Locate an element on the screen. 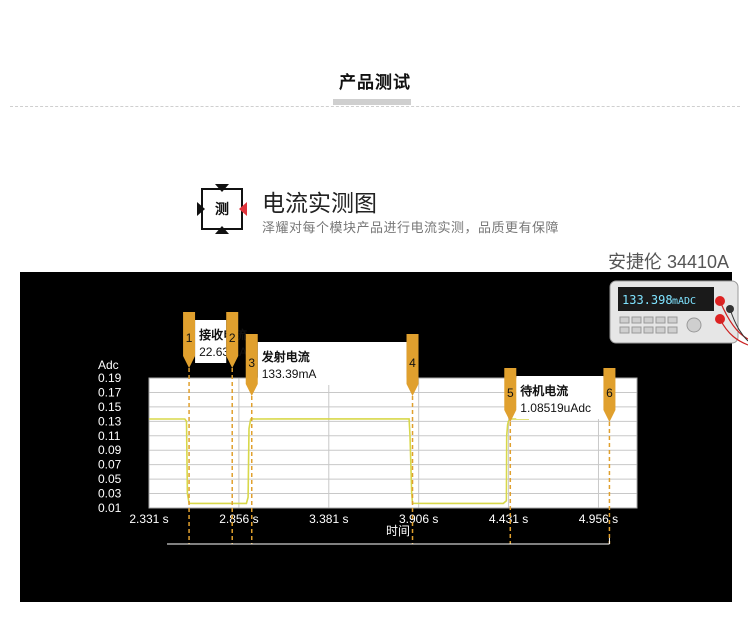 Image resolution: width=750 pixels, height=627 pixels. badge-char: 测 is located at coordinates (222, 209).